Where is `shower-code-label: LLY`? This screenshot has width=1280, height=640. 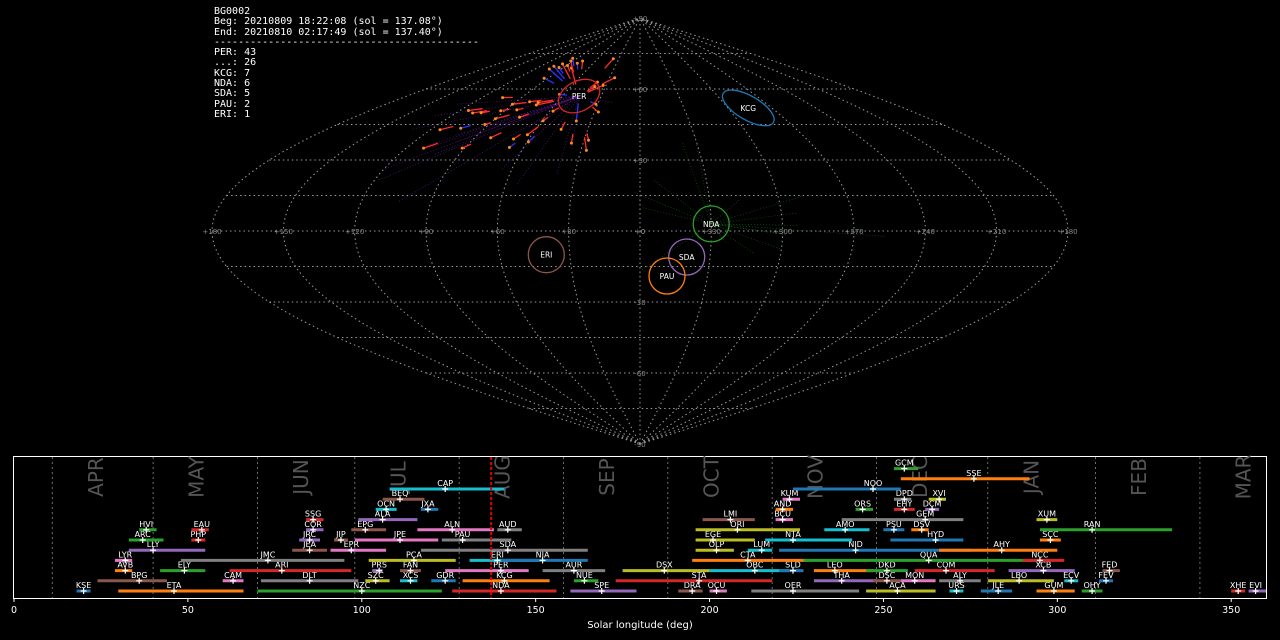
shower-code-label: LLY is located at coordinates (153, 544).